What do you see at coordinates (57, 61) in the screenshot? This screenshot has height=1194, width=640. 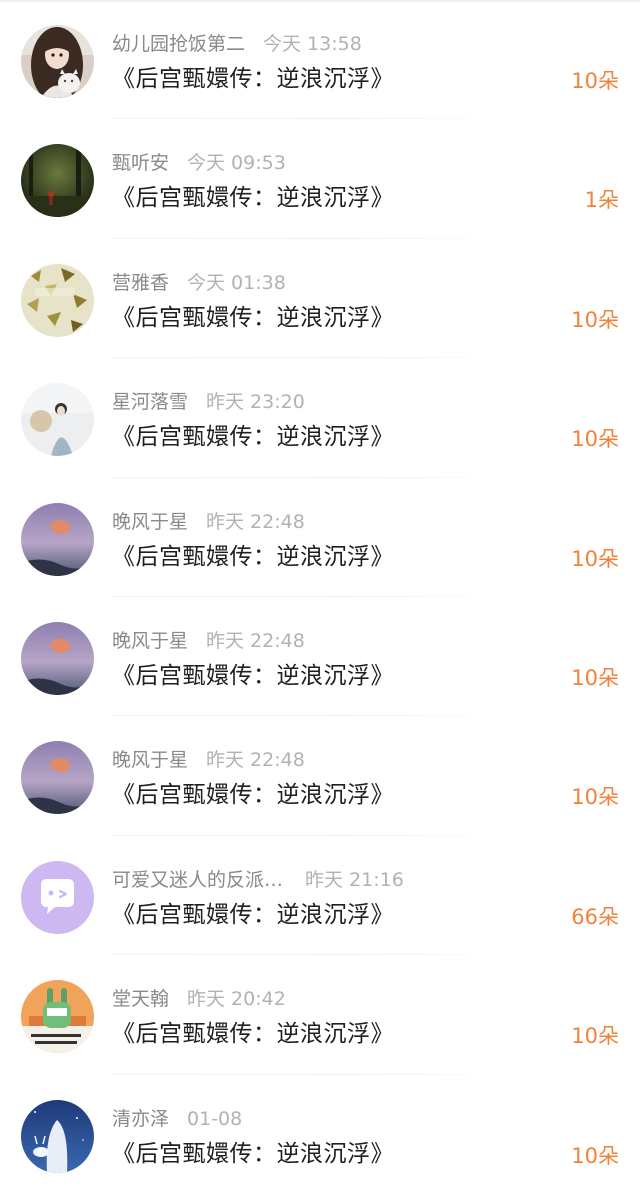 I see `avatar-girl-with-cat-icon` at bounding box center [57, 61].